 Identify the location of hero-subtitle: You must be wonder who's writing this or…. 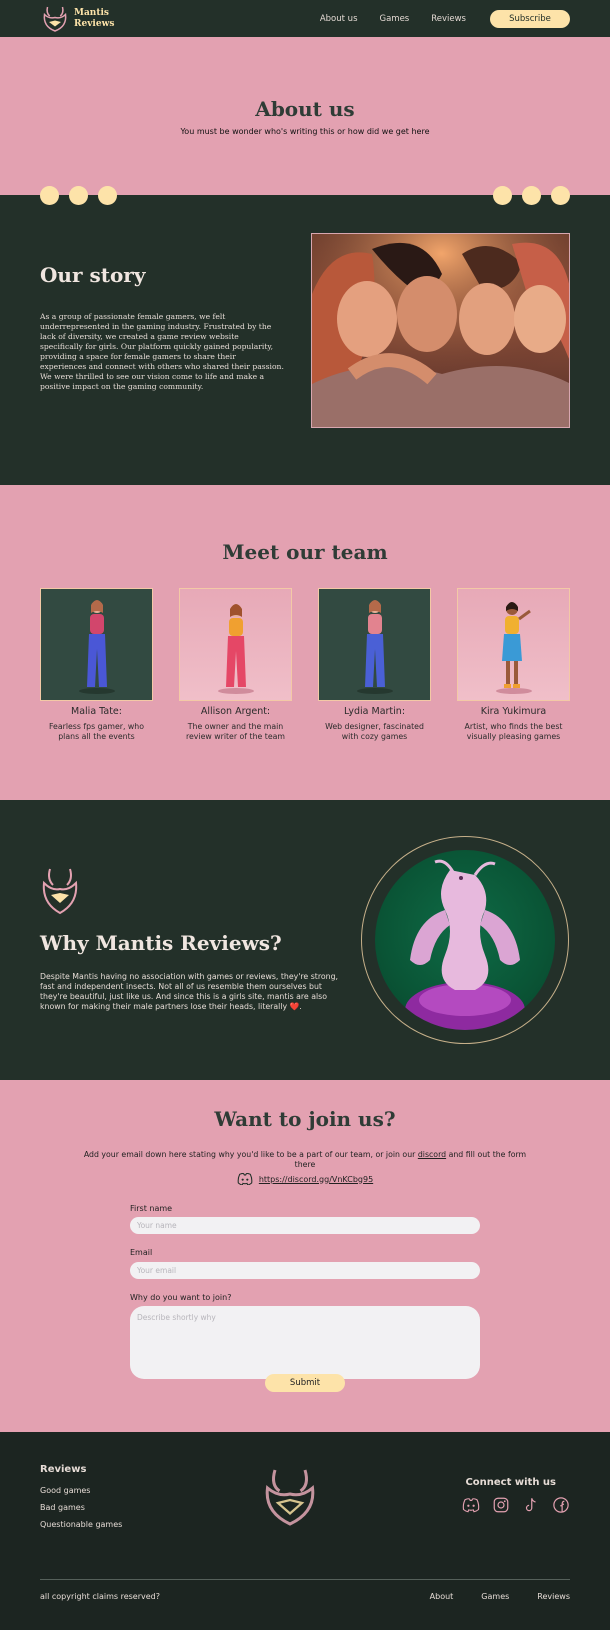
(305, 131).